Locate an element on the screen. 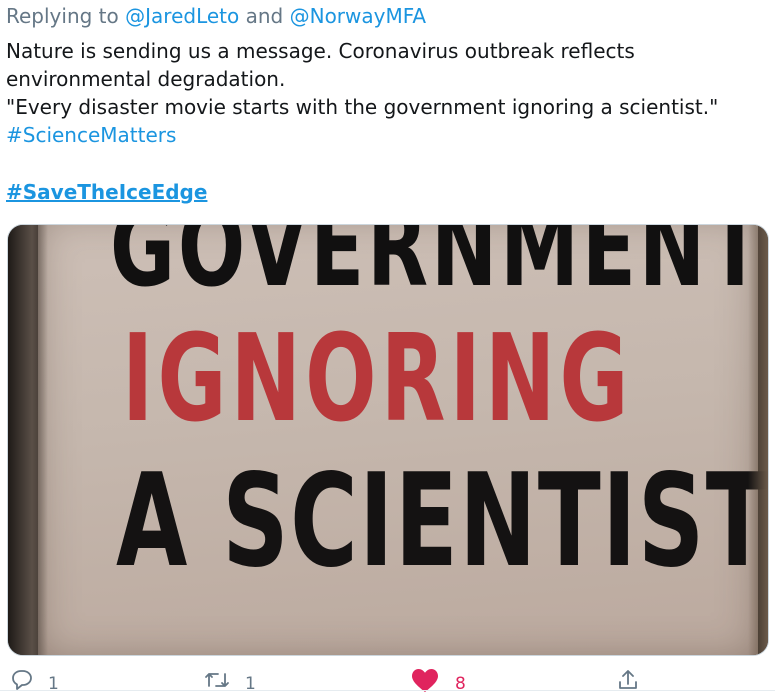 Image resolution: width=775 pixels, height=694 pixels. retweet-icon is located at coordinates (217, 680).